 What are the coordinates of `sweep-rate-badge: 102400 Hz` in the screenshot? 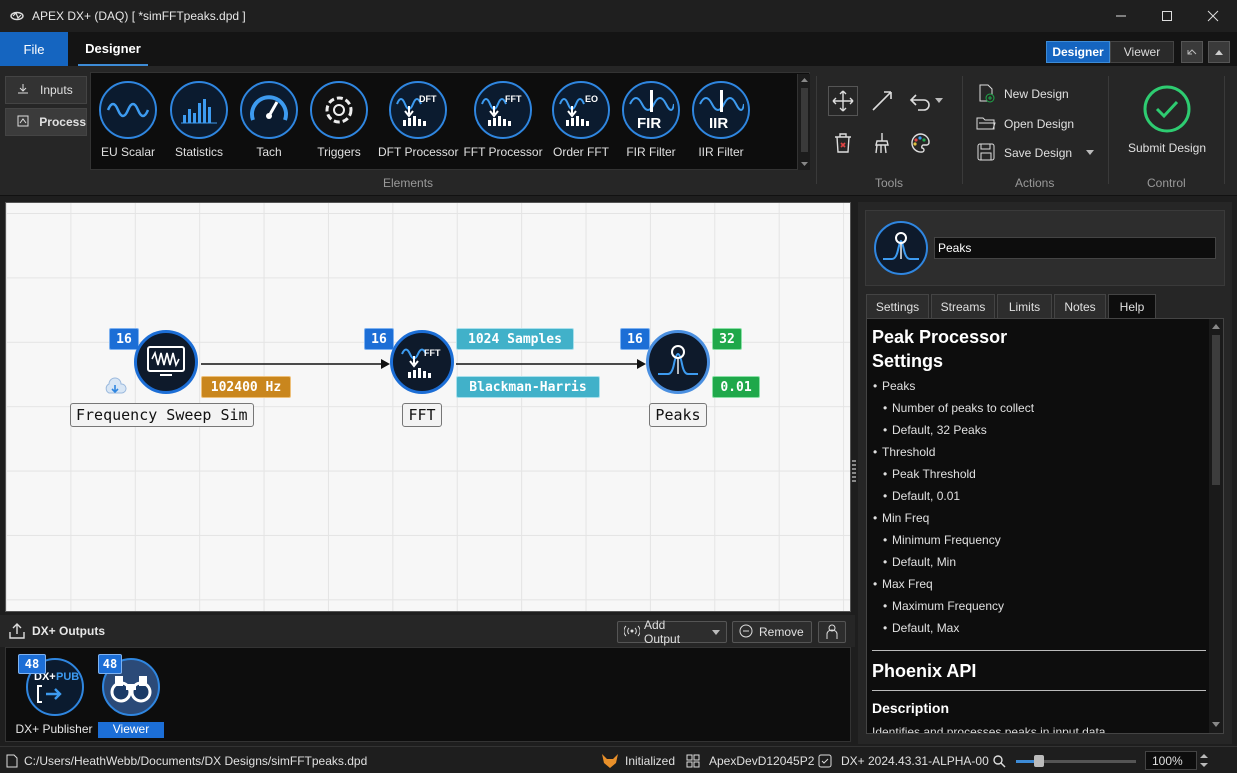 It's located at (246, 387).